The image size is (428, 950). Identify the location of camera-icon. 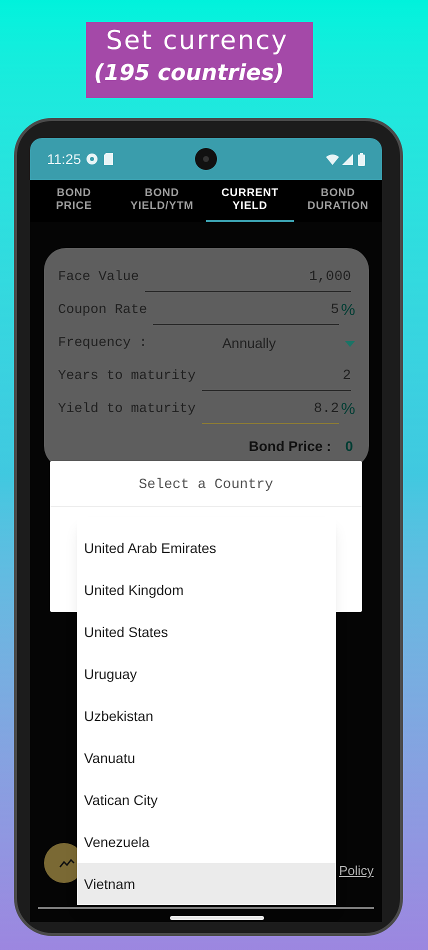
(206, 159).